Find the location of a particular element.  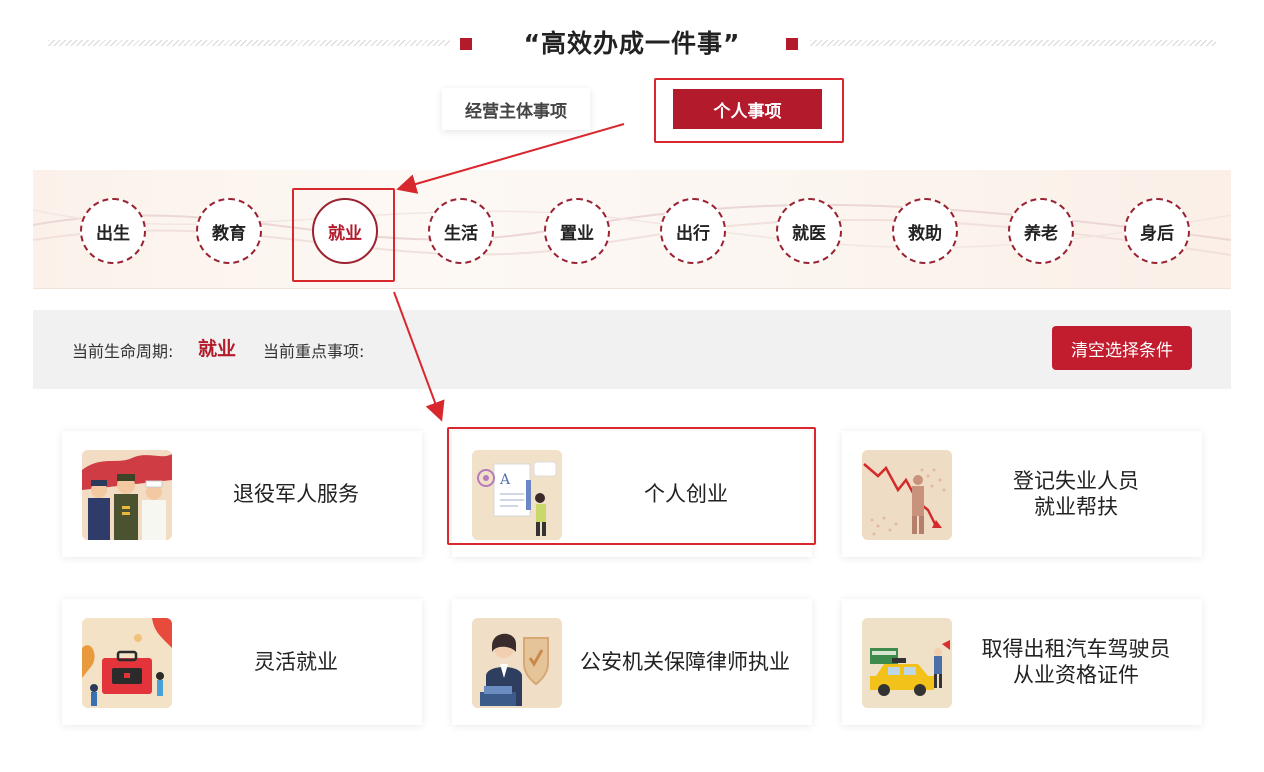

current-focus-label: 当前重点事项: is located at coordinates (314, 351).